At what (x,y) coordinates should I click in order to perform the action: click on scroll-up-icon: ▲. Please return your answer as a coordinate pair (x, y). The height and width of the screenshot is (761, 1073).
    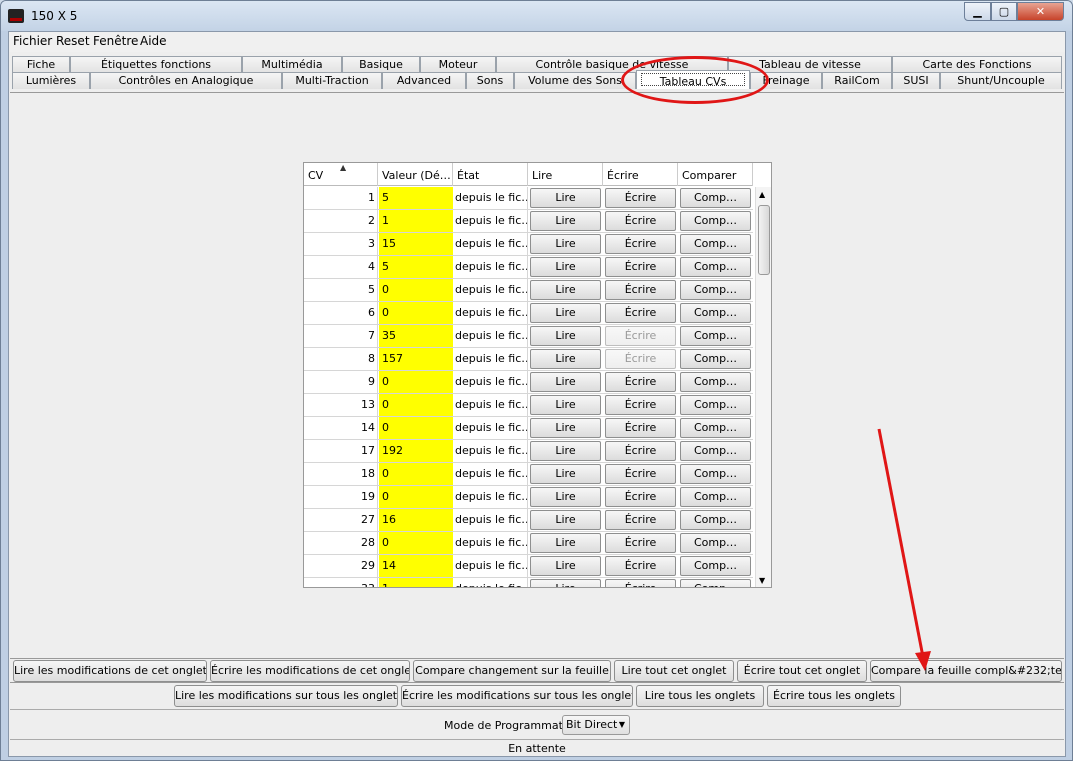
    Looking at the image, I should click on (762, 194).